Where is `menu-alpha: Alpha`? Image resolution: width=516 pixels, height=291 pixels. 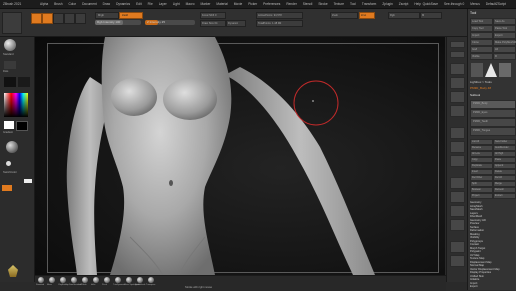
menu-alpha: Alpha is located at coordinates (44, 4).